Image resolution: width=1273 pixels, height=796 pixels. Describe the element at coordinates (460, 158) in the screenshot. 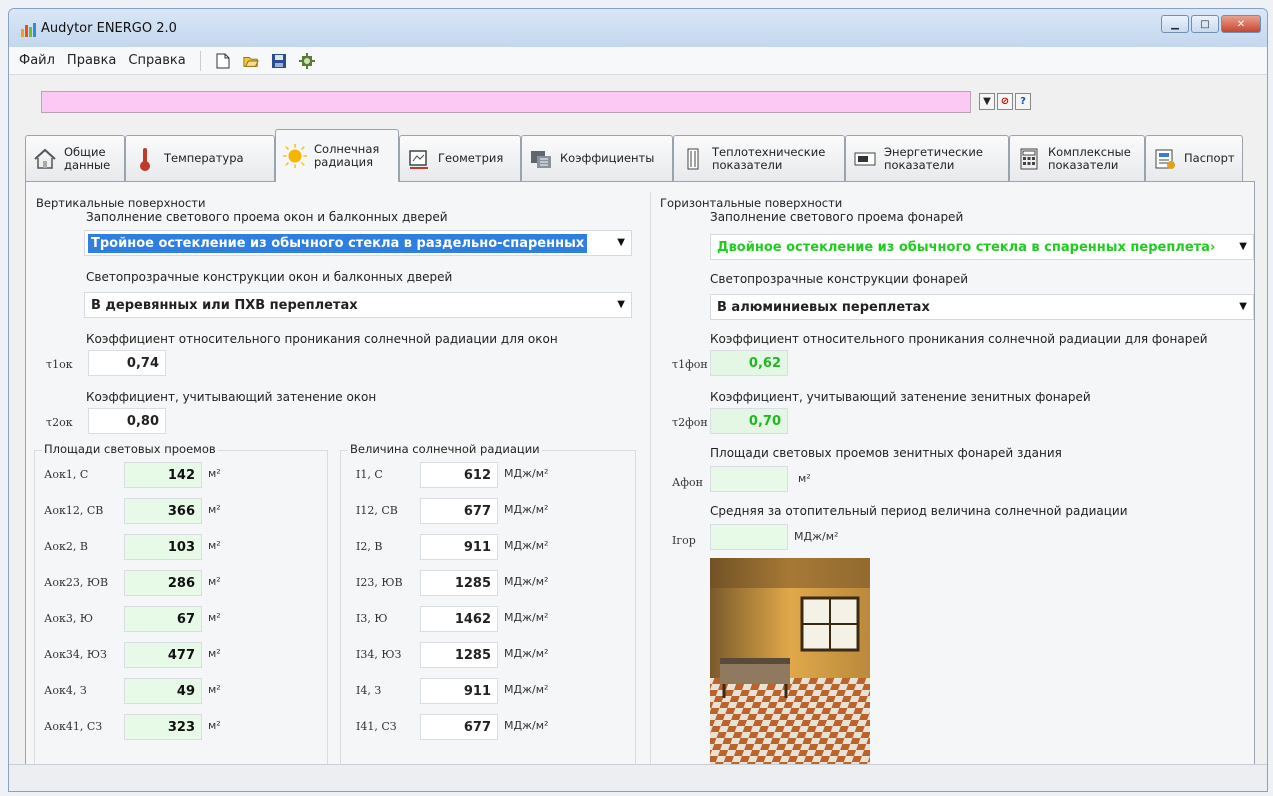

I see `tab-geometry: Геометрия` at that location.